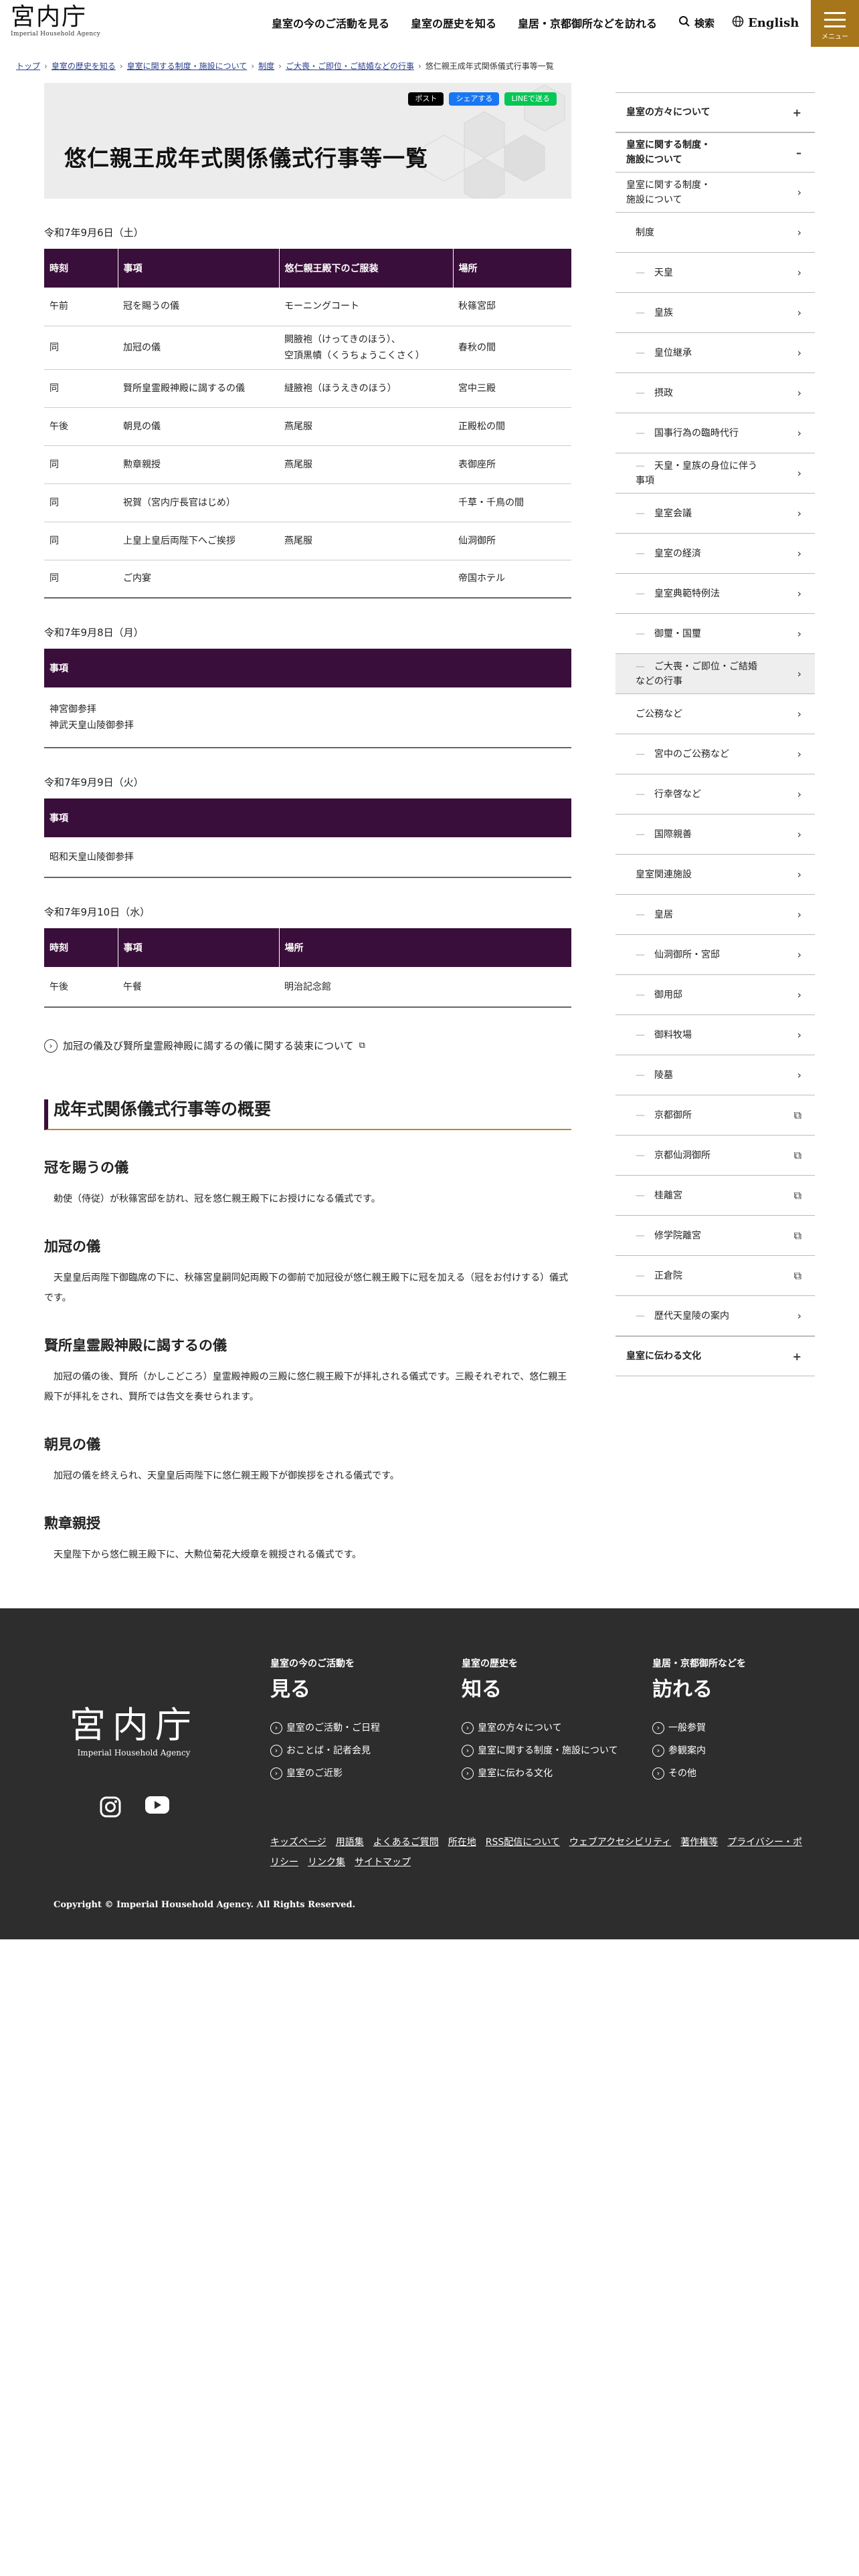  What do you see at coordinates (134, 1752) in the screenshot?
I see `footer-logo-english: Imperial Household Agency` at bounding box center [134, 1752].